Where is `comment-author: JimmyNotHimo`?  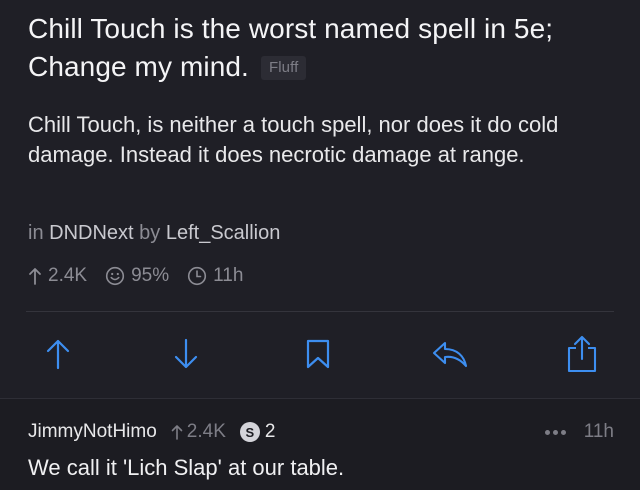 comment-author: JimmyNotHimo is located at coordinates (92, 432).